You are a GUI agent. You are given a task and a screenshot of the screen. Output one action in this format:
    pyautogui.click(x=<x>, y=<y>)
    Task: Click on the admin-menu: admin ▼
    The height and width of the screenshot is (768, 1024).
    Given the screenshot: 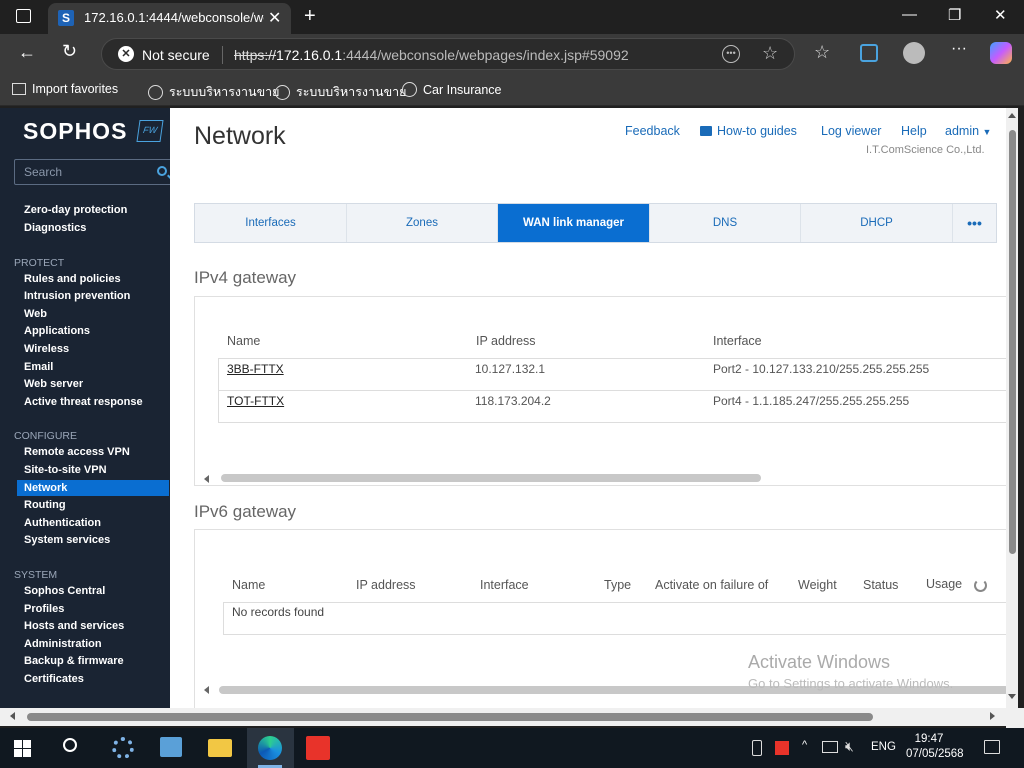 What is the action you would take?
    pyautogui.click(x=968, y=131)
    